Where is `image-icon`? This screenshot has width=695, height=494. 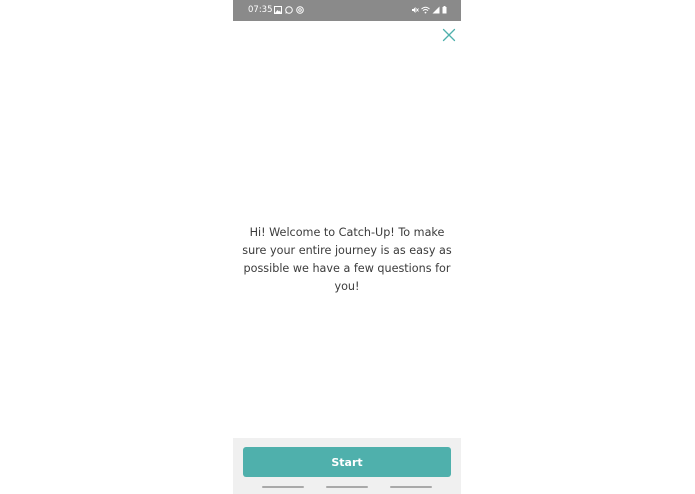
image-icon is located at coordinates (278, 10).